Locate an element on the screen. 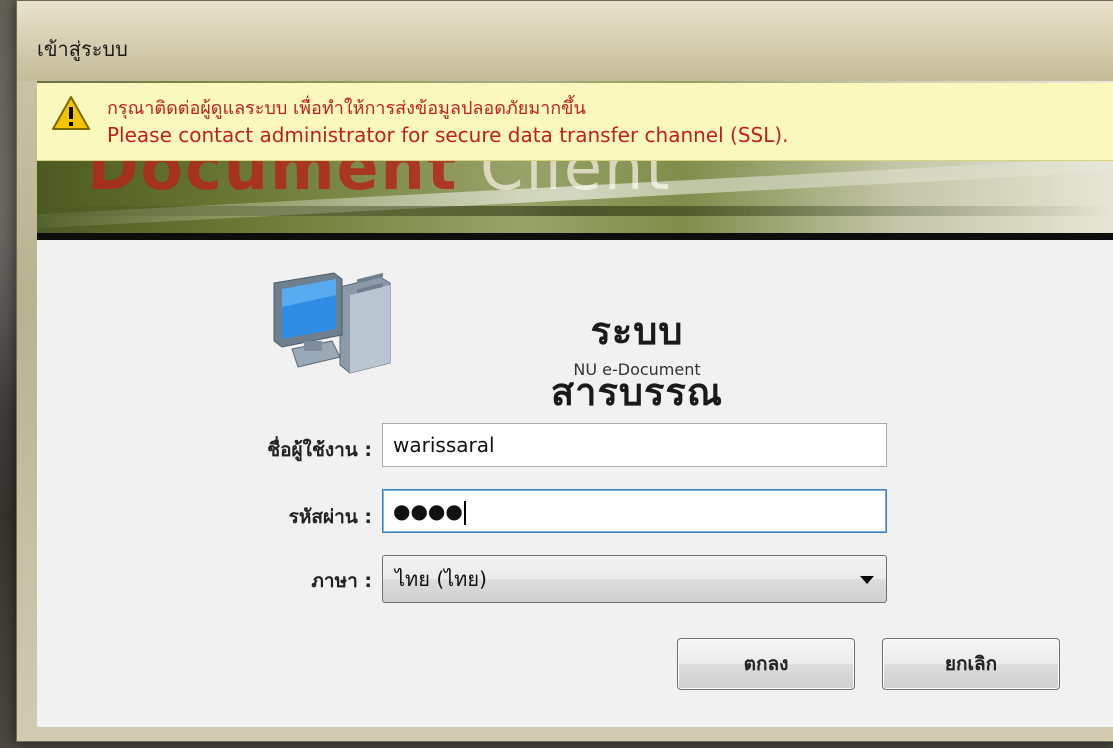 This screenshot has height=748, width=1113. chevron-down-icon is located at coordinates (867, 580).